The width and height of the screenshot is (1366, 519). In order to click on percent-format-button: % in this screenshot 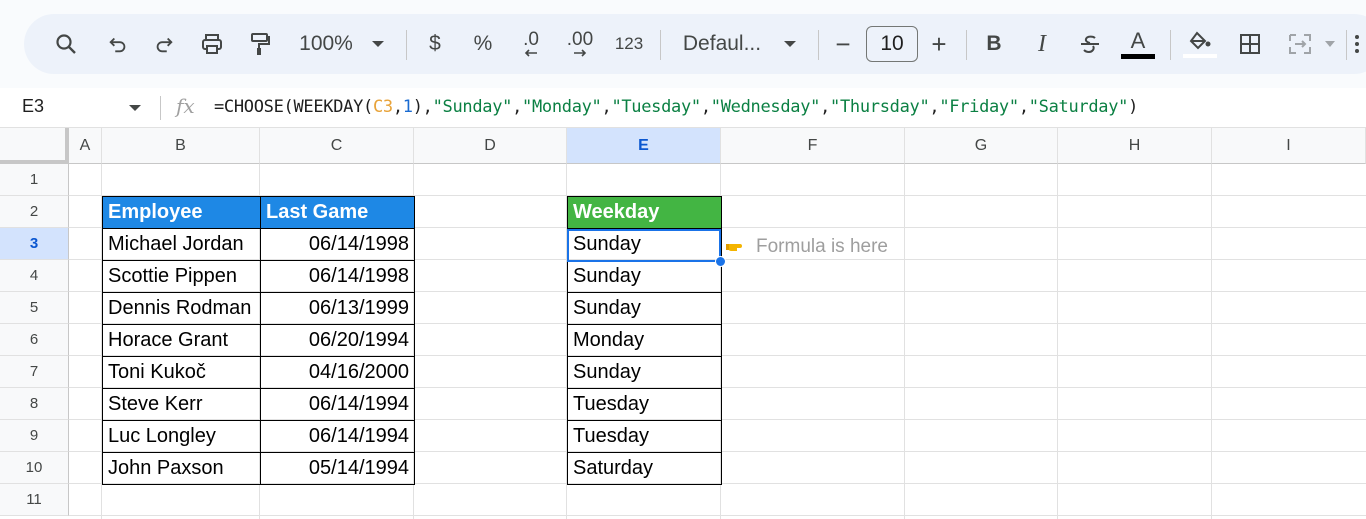, I will do `click(483, 44)`.